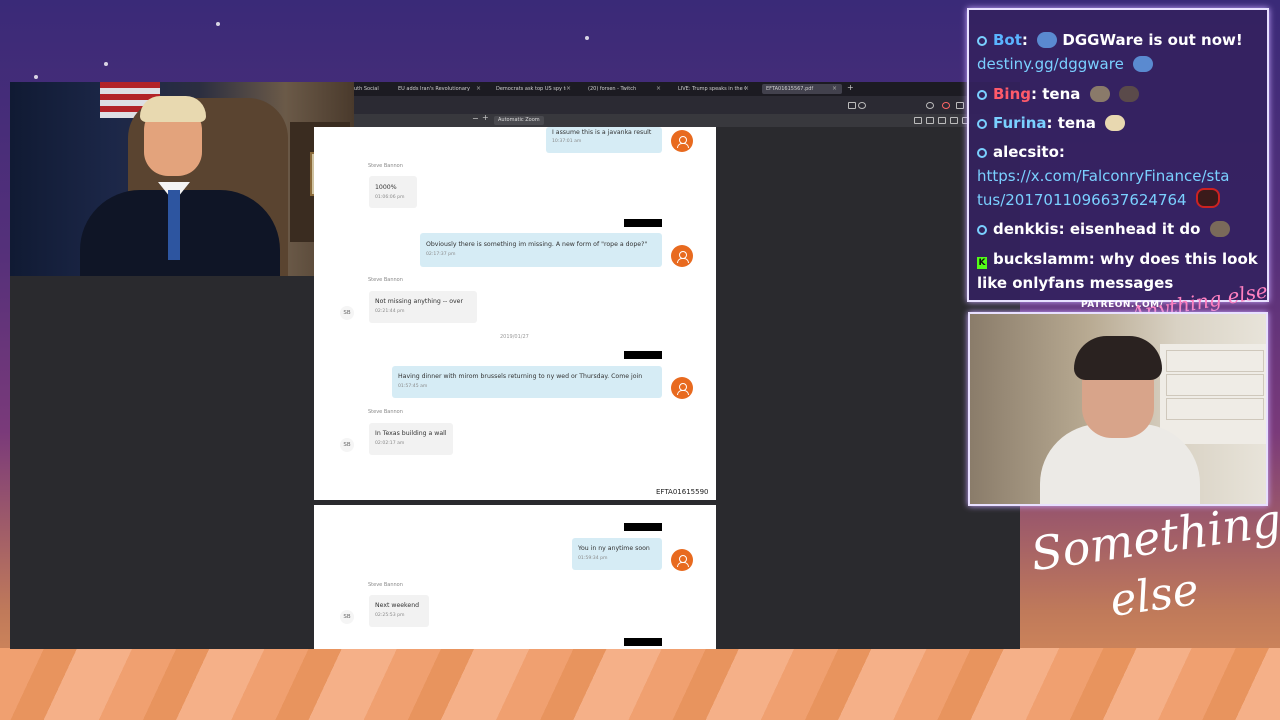 The height and width of the screenshot is (720, 1280). What do you see at coordinates (614, 548) in the screenshot?
I see `message-text: You in ny anytime soon` at bounding box center [614, 548].